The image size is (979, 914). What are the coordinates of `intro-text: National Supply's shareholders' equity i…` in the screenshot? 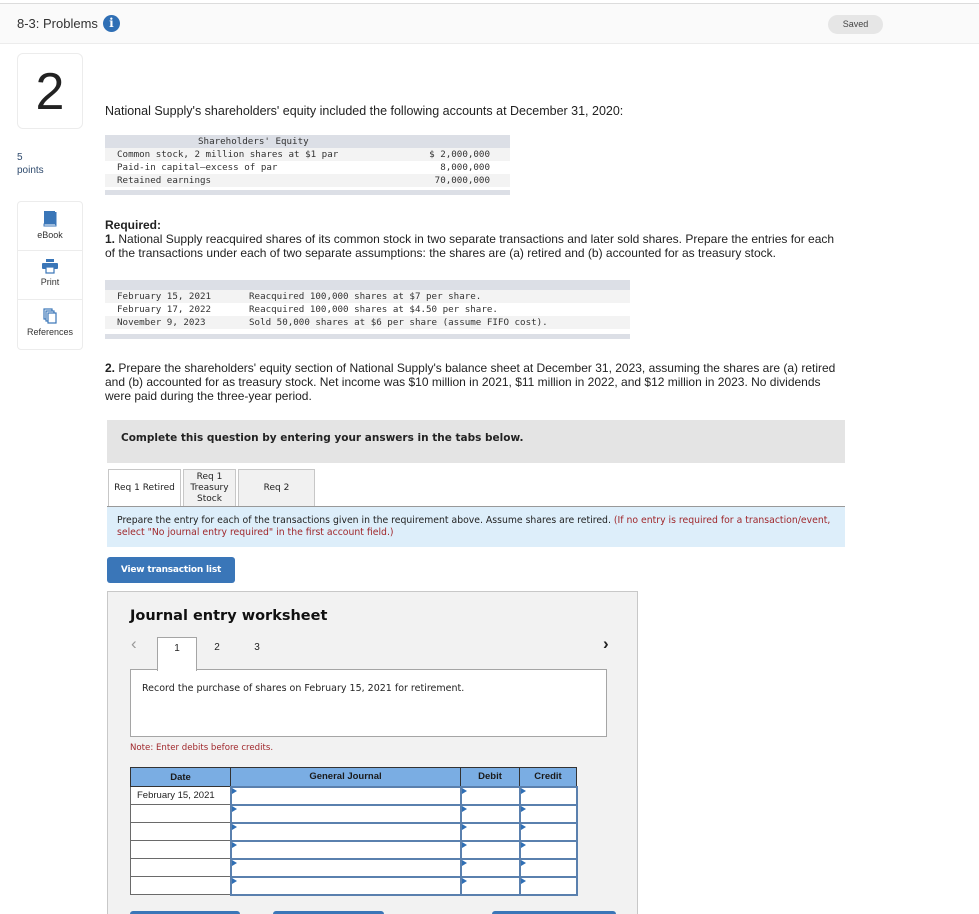 It's located at (364, 111).